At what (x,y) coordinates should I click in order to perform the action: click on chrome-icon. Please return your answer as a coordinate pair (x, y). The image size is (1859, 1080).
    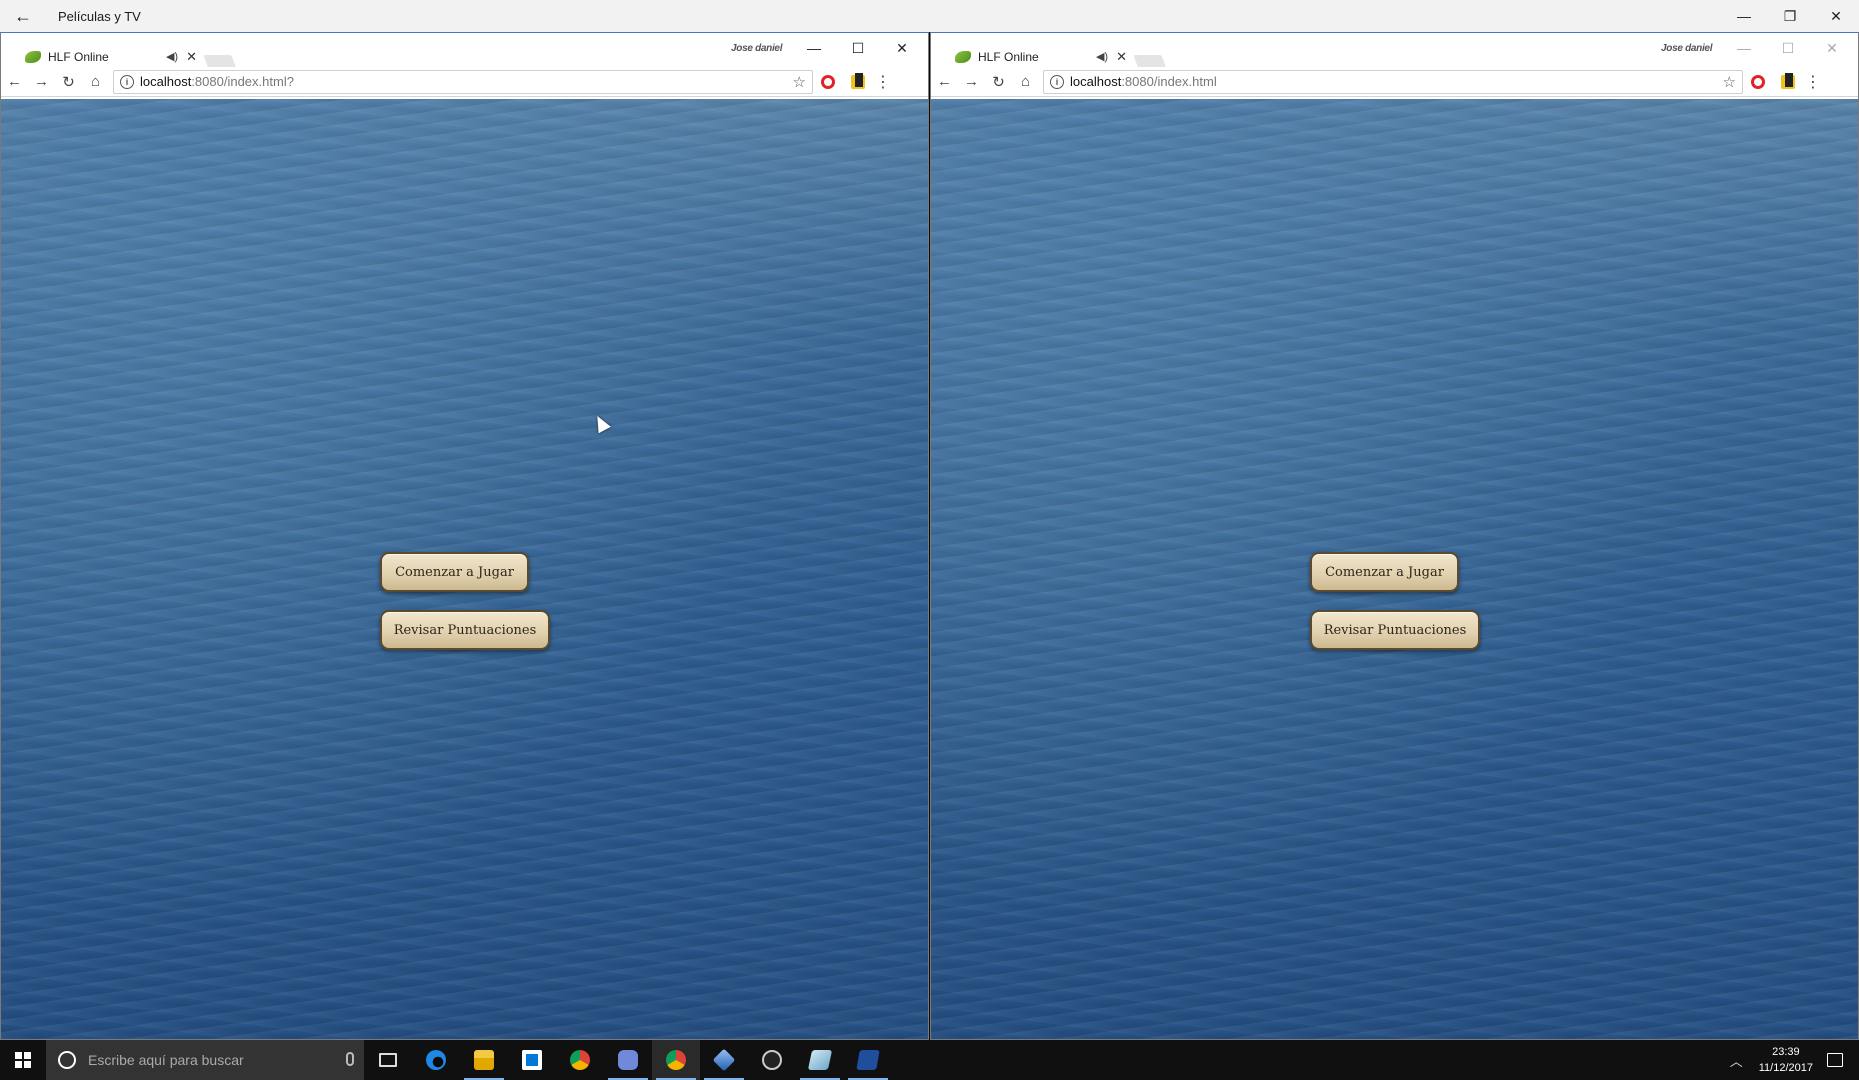
    Looking at the image, I should click on (580, 1060).